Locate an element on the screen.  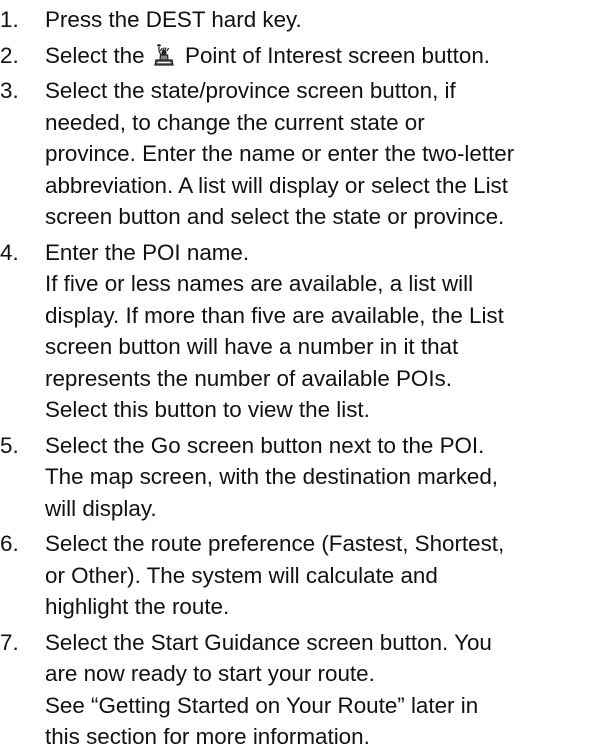
step-text-before-icon: Select the is located at coordinates (95, 55).